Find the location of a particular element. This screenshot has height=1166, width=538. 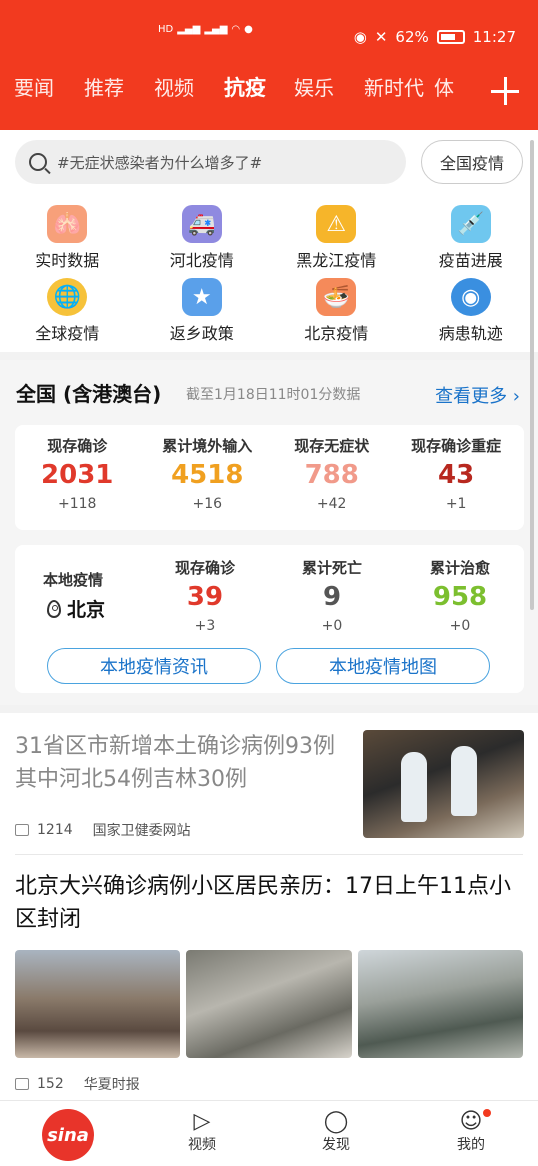

stat-value: 9 is located at coordinates (332, 597).